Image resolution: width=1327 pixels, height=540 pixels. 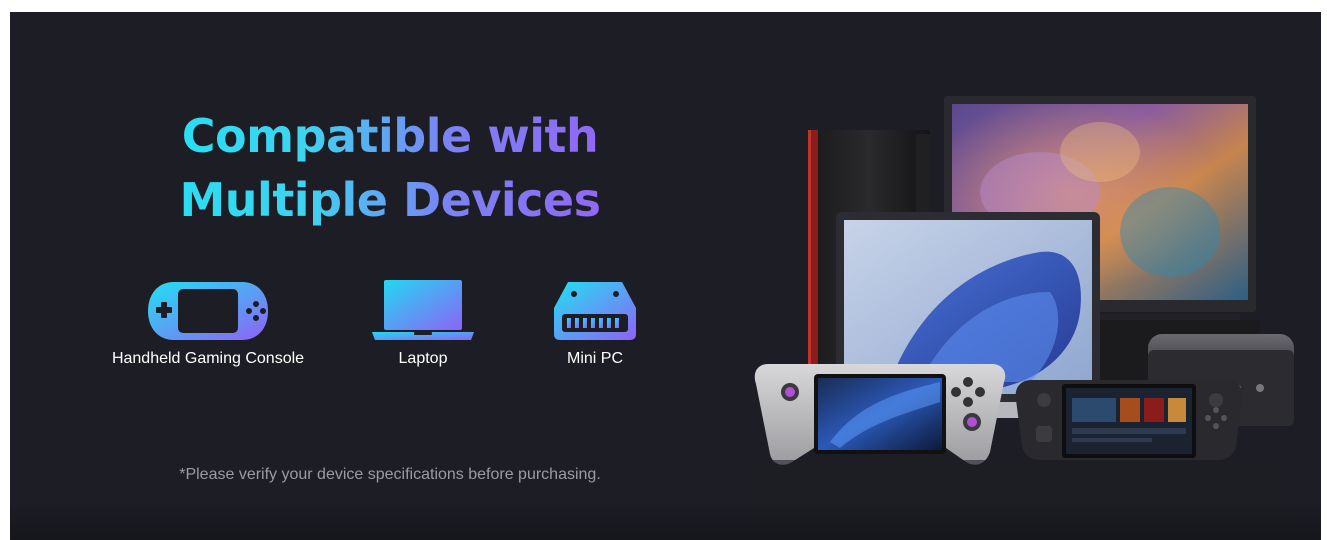 What do you see at coordinates (595, 311) in the screenshot?
I see `mini-pc-icon` at bounding box center [595, 311].